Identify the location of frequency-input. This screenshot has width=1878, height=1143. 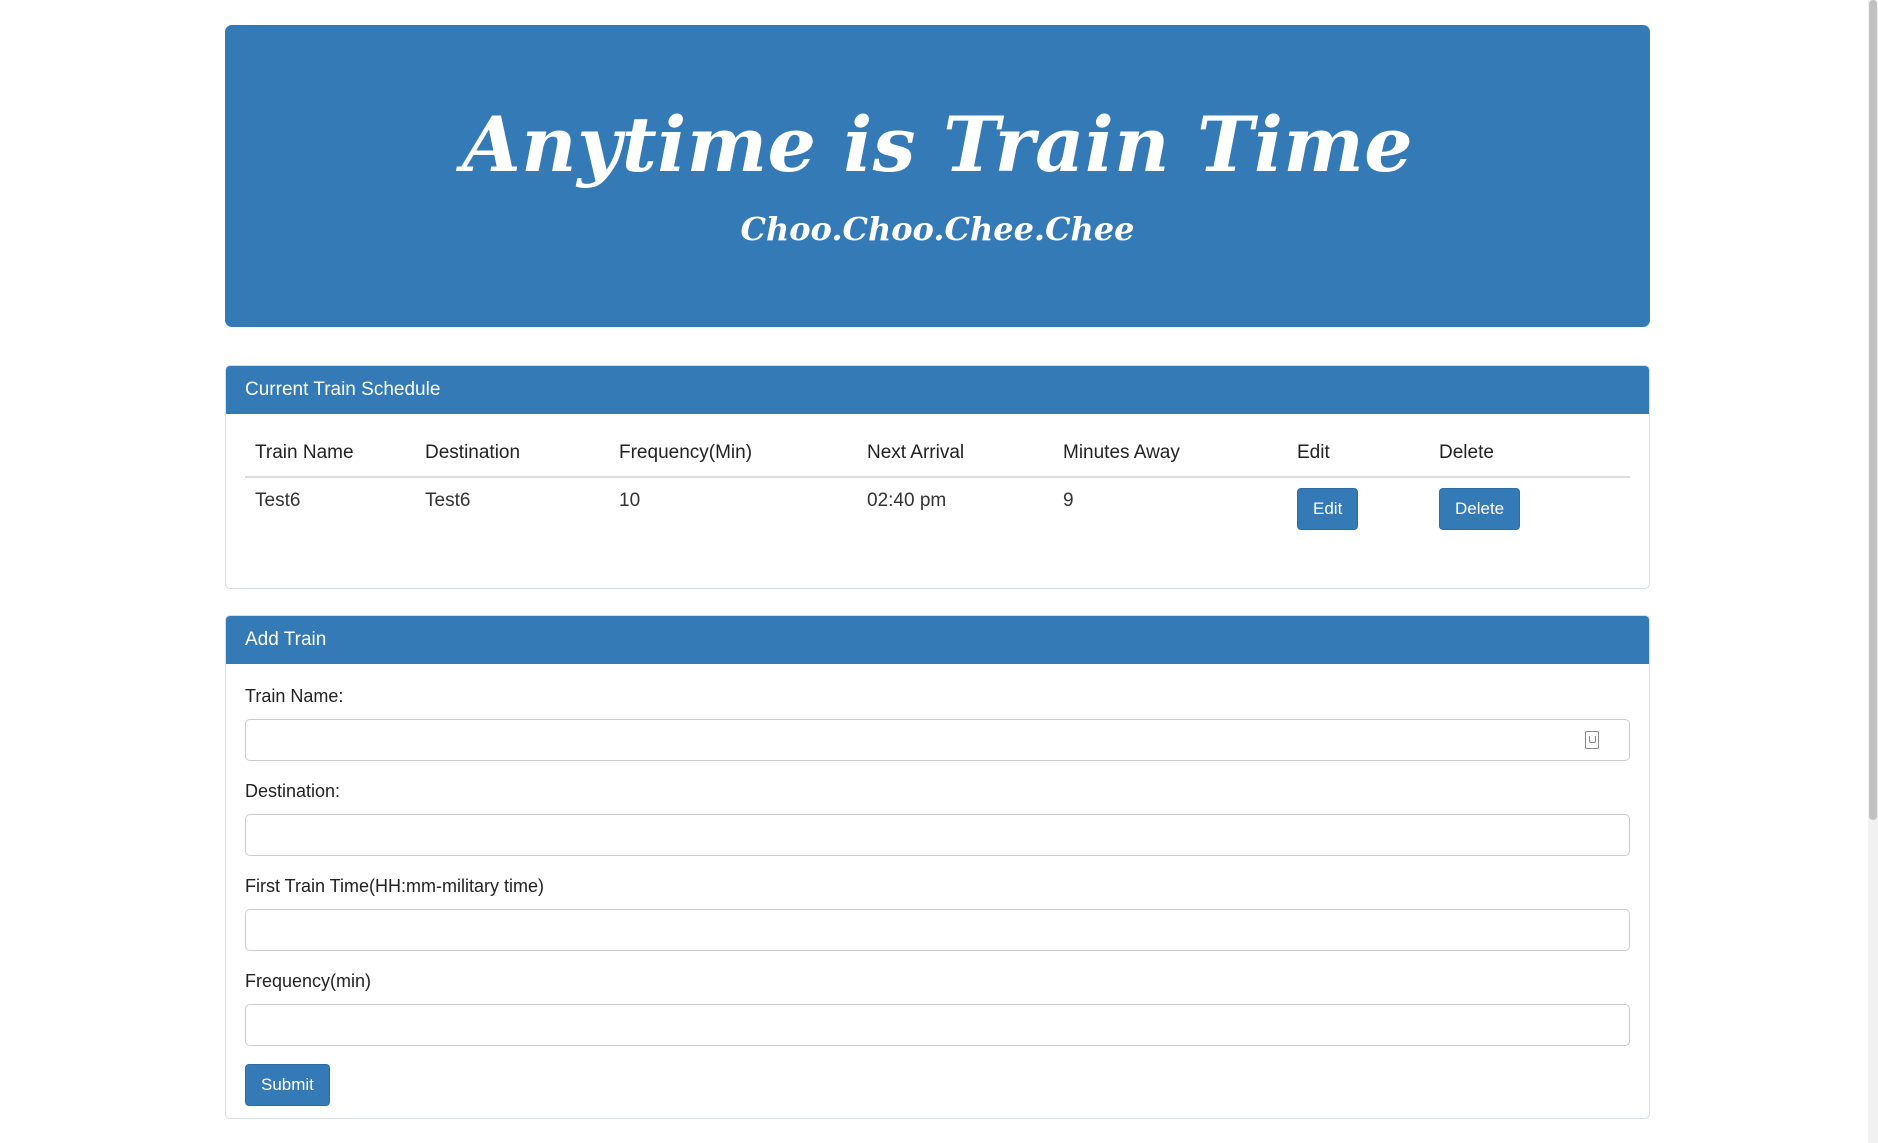
(937, 1025).